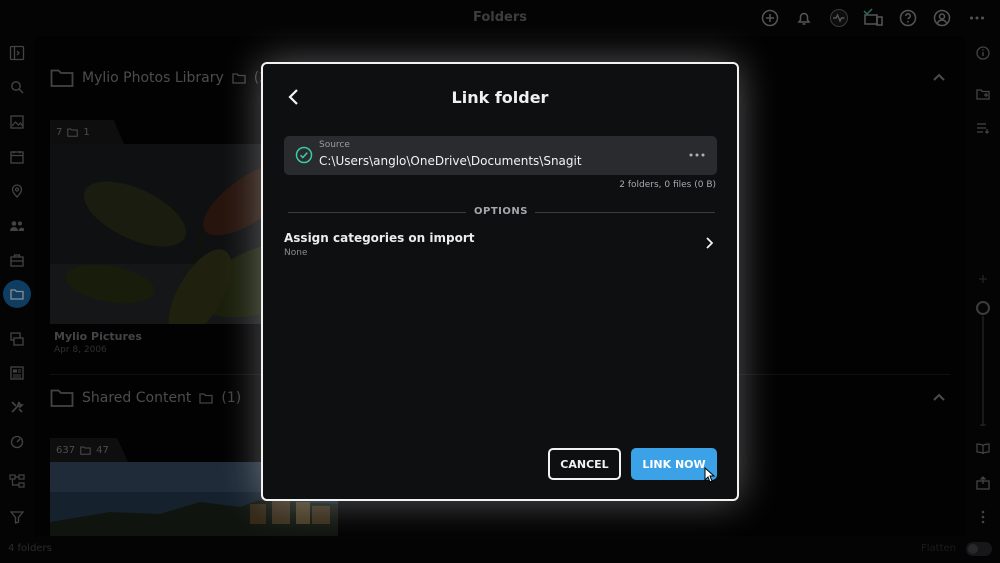 This screenshot has height=563, width=1000. I want to click on source-more-button, so click(697, 155).